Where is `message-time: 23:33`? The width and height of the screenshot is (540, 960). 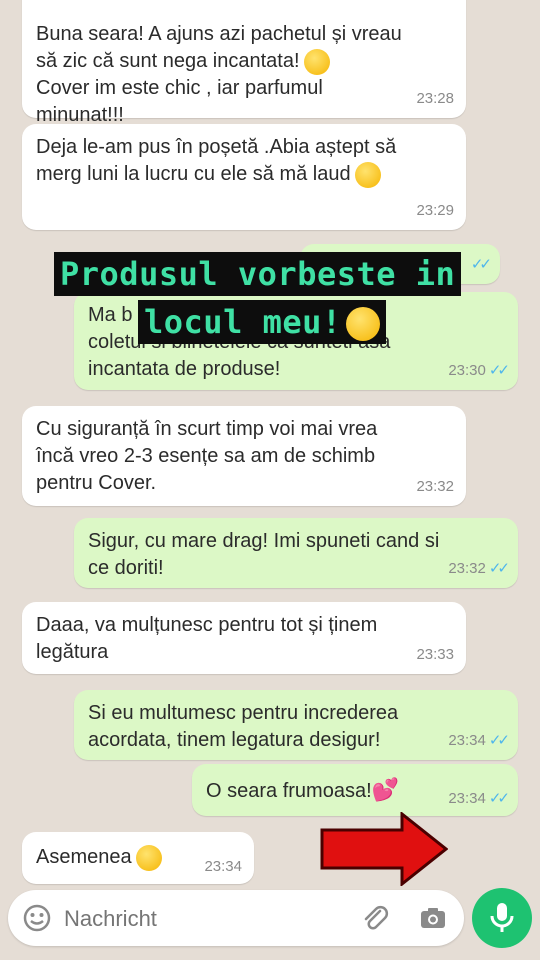
message-time: 23:33 is located at coordinates (435, 654).